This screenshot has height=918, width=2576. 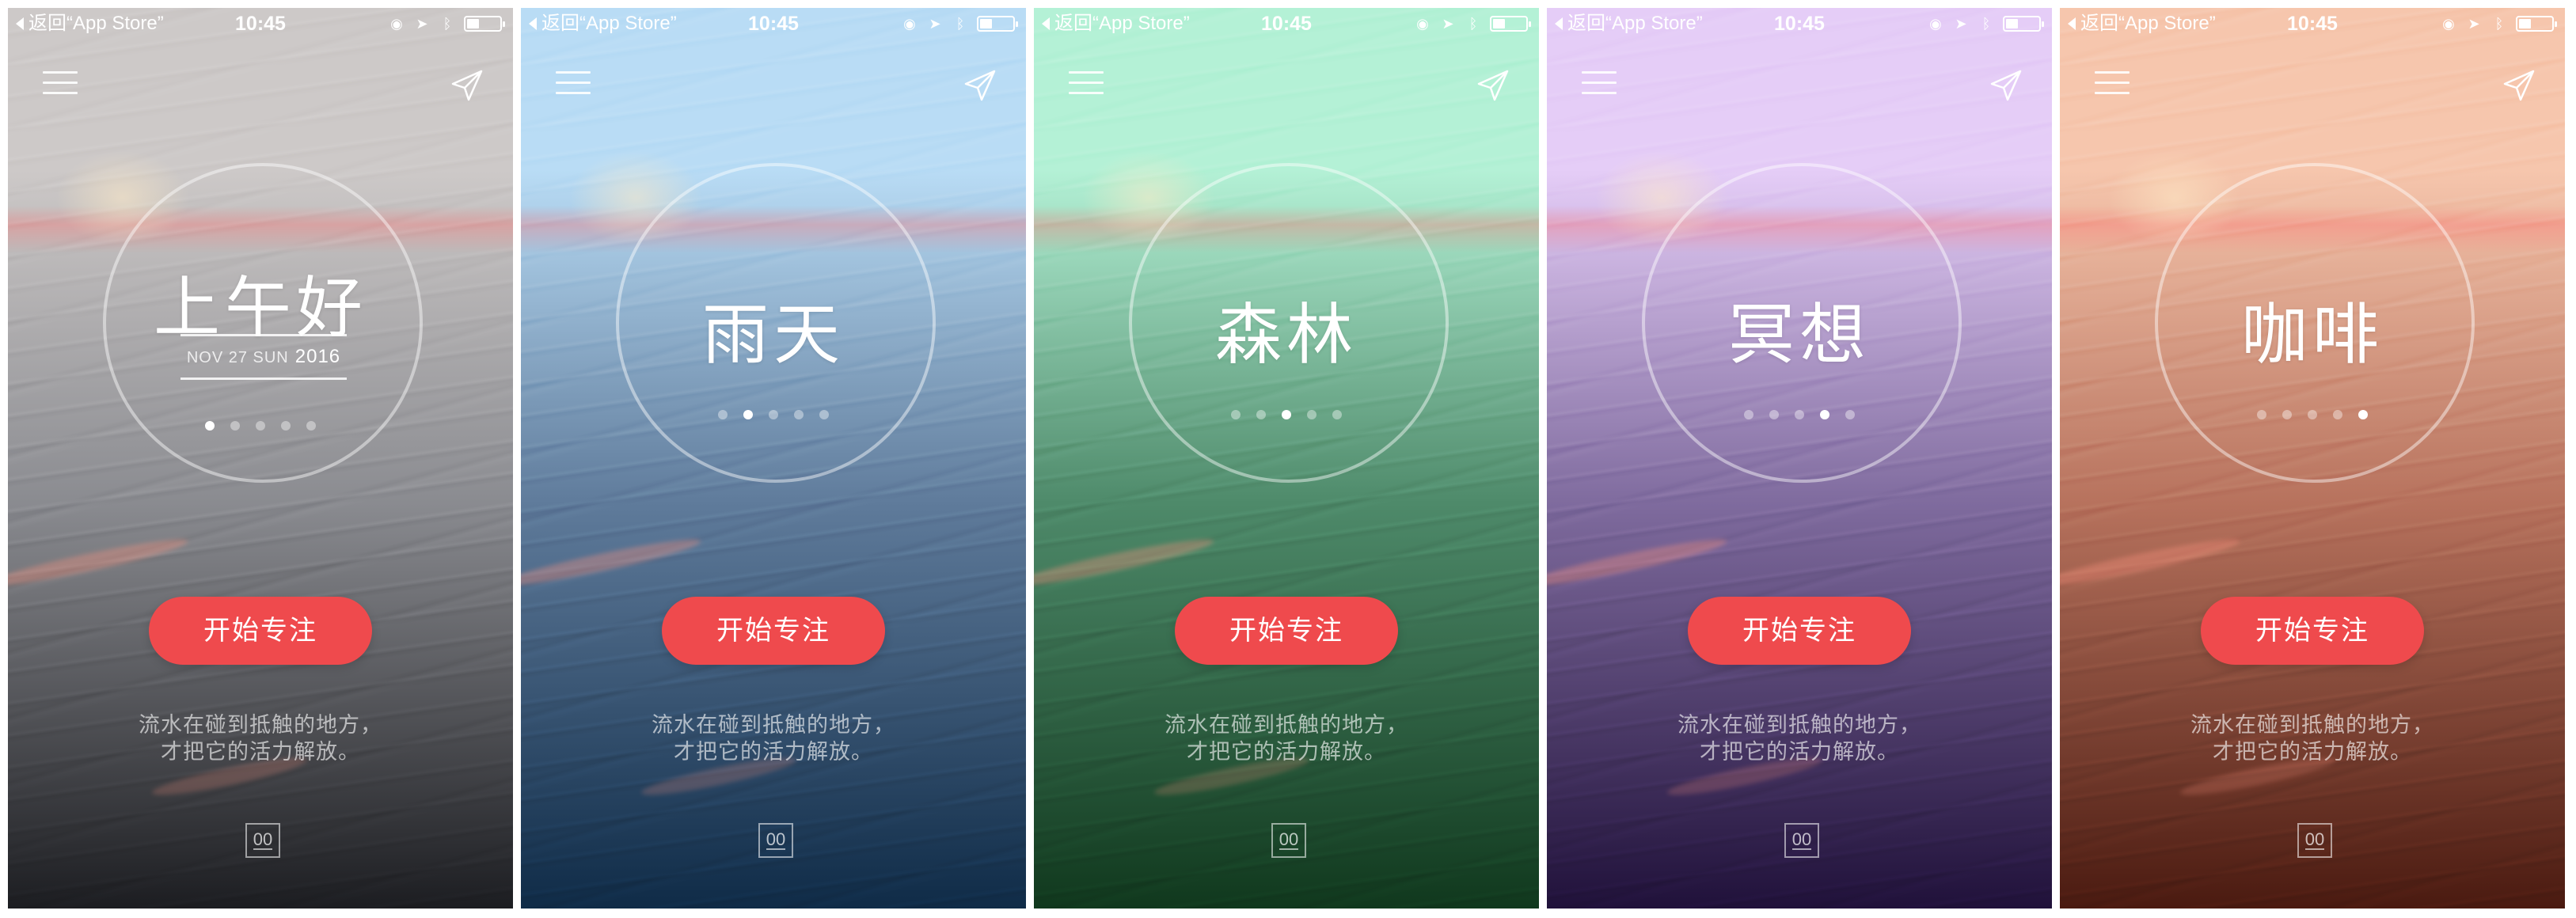 I want to click on date-display: NOV 27 SUN 2016, so click(x=264, y=357).